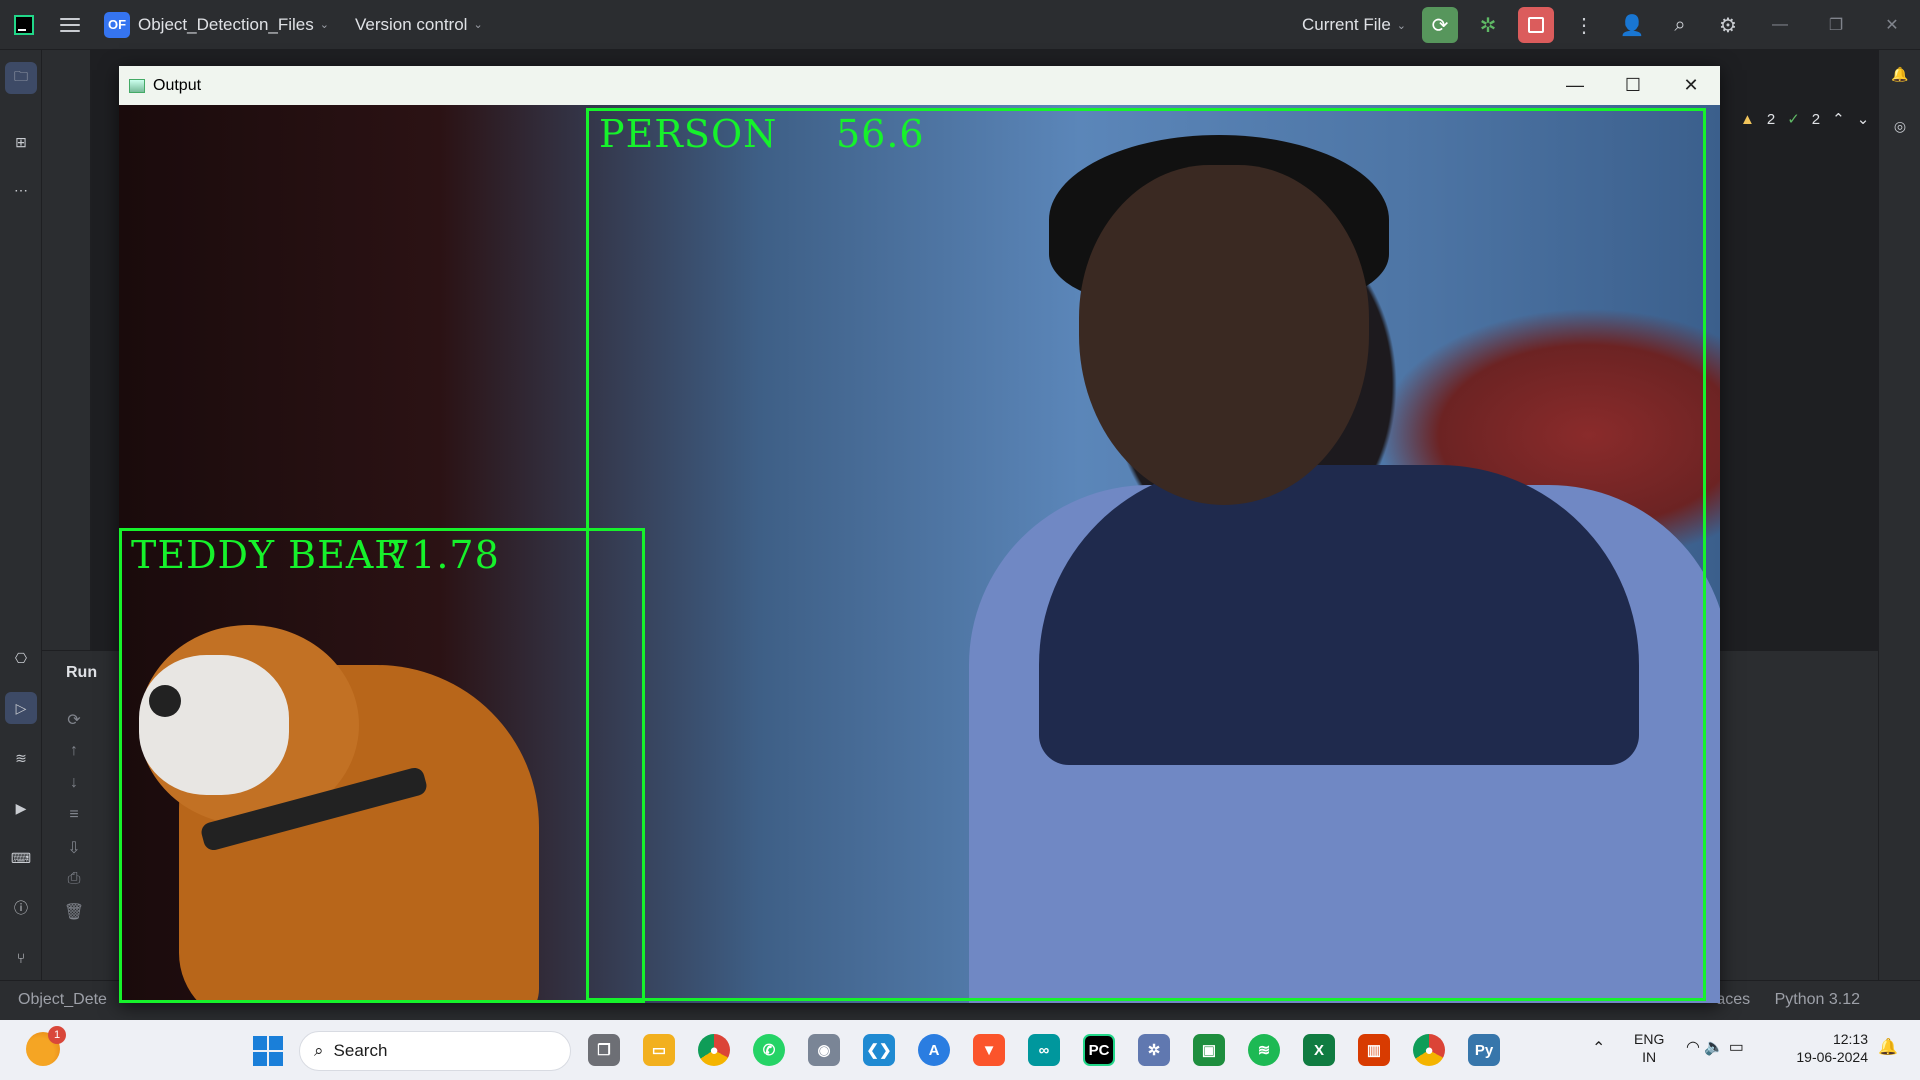 The image size is (1920, 1080). What do you see at coordinates (1900, 126) in the screenshot?
I see `ai-assistant-icon: ◎` at bounding box center [1900, 126].